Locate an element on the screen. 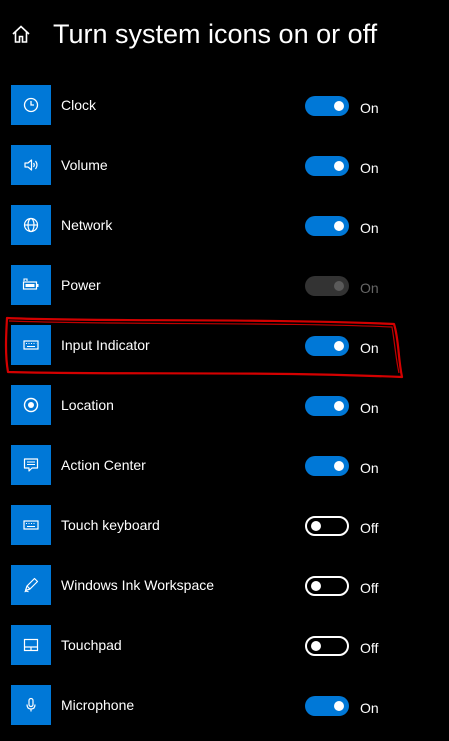  action-center-toggle is located at coordinates (327, 466).